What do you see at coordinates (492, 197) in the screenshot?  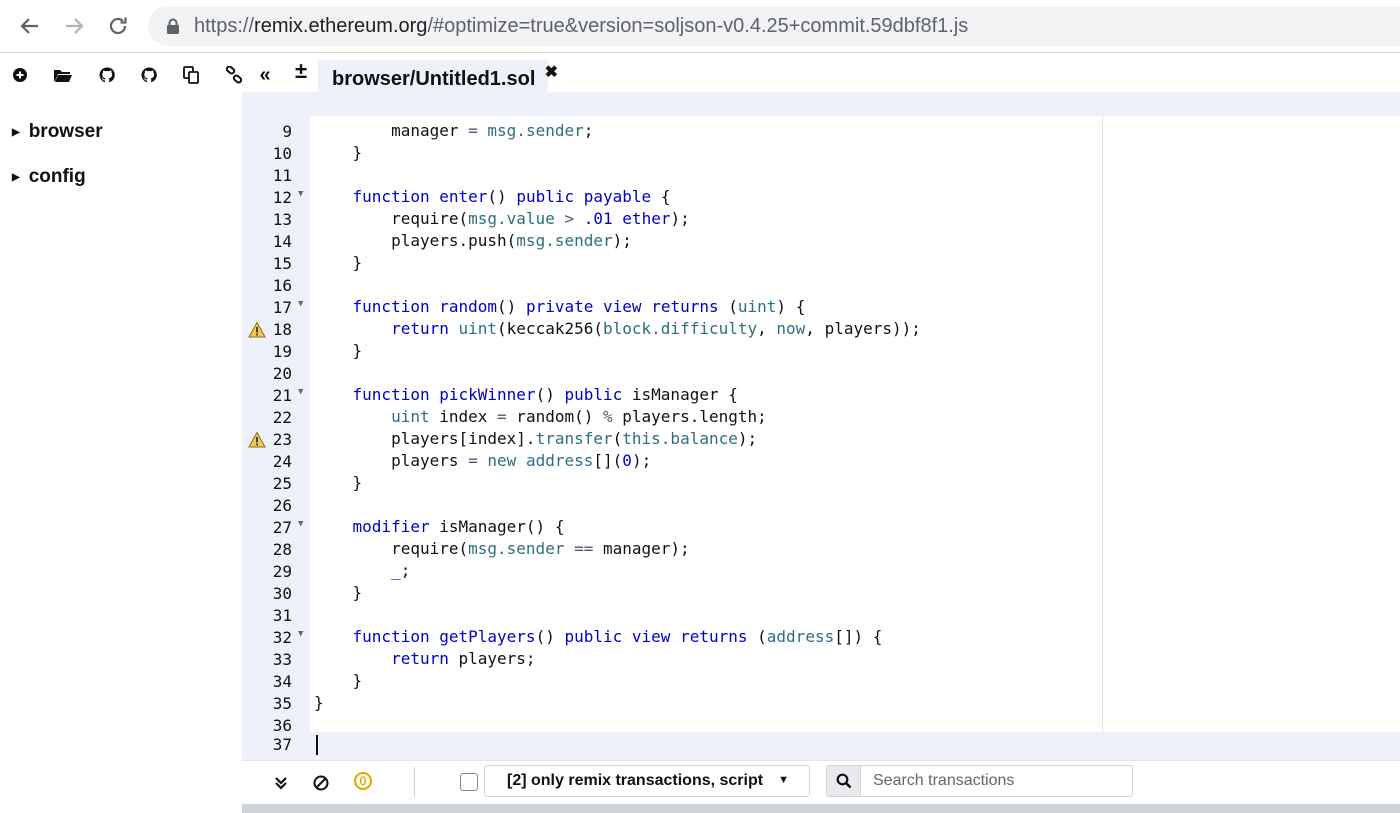 I see `code-line: function enter() public payable {` at bounding box center [492, 197].